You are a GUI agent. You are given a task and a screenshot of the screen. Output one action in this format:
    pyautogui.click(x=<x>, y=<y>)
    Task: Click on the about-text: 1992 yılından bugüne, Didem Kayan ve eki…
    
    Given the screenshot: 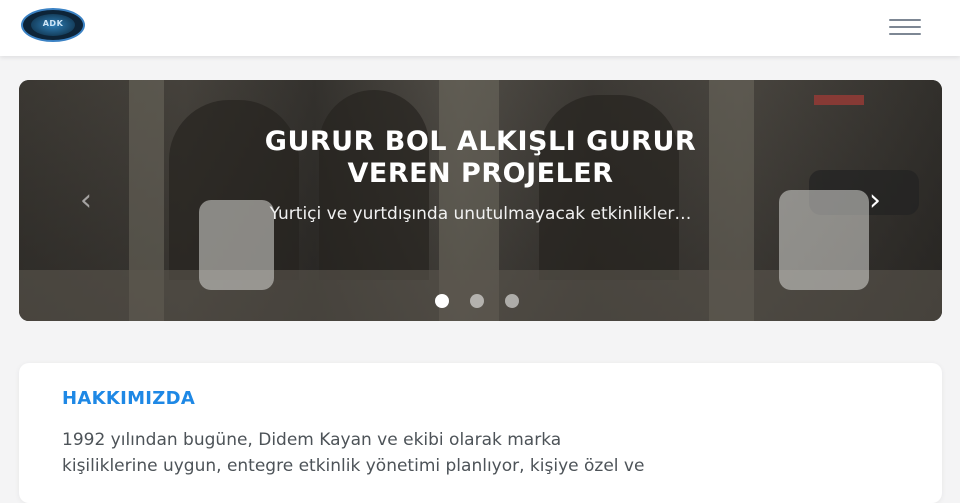 What is the action you would take?
    pyautogui.click(x=492, y=453)
    